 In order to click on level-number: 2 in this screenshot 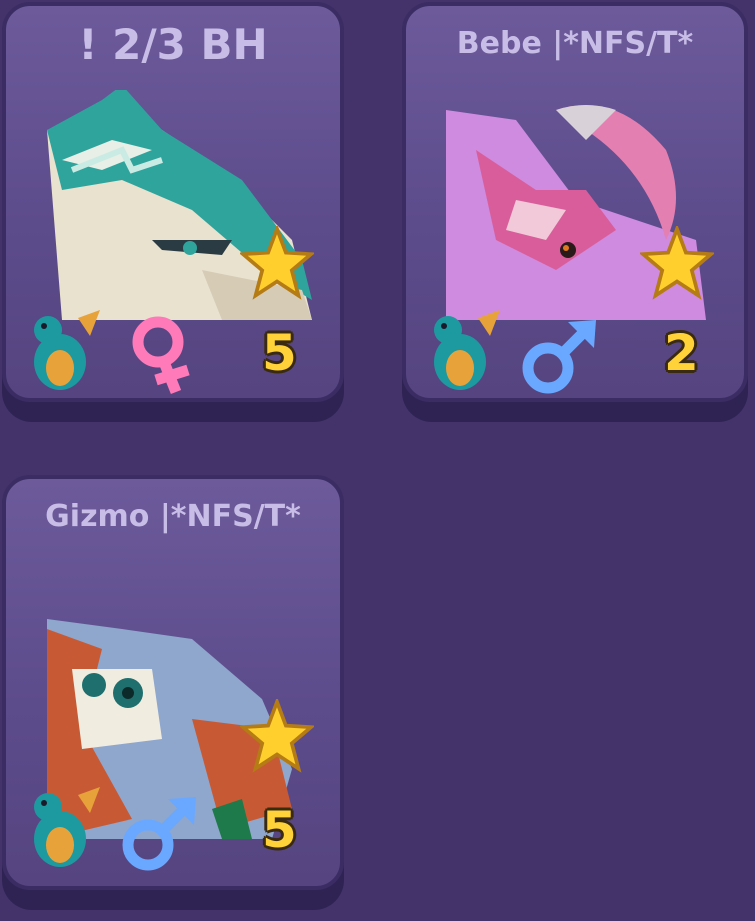, I will do `click(681, 353)`.